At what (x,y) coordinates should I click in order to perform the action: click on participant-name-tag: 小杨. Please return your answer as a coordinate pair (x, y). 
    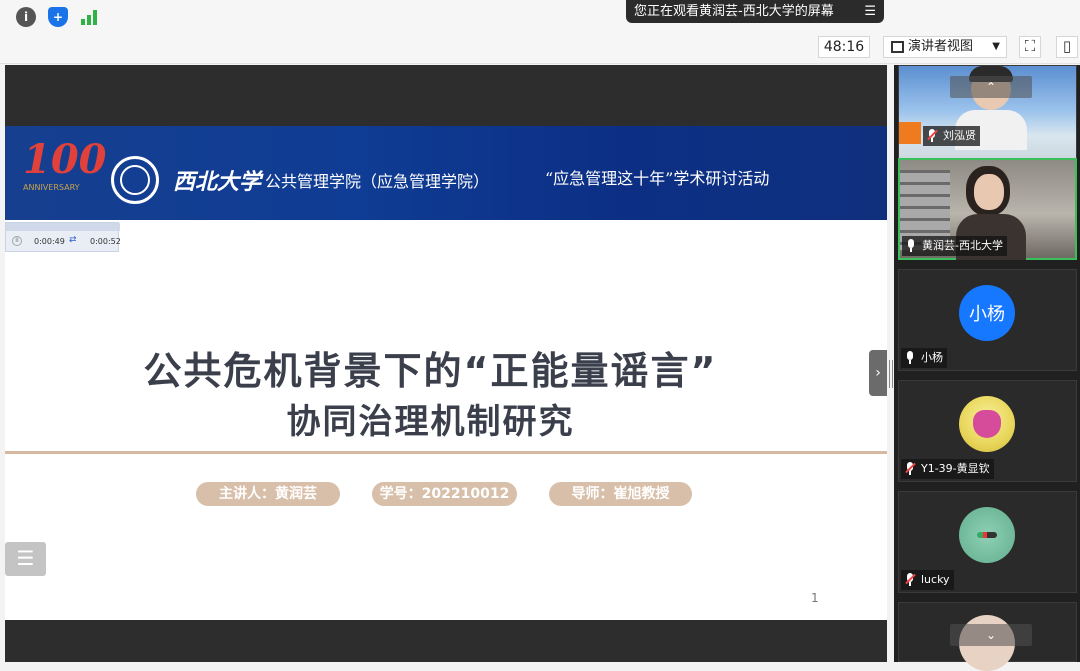
    Looking at the image, I should click on (924, 358).